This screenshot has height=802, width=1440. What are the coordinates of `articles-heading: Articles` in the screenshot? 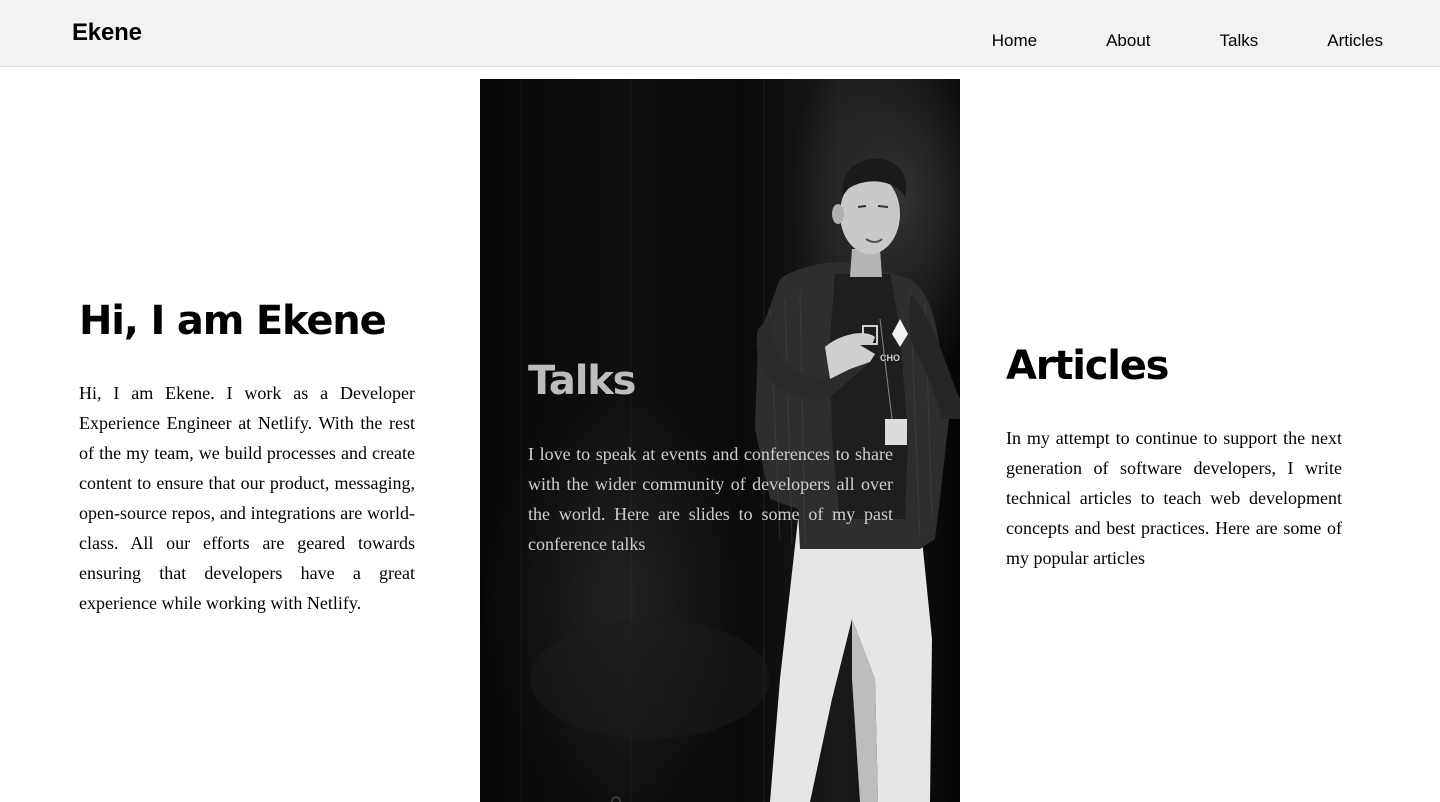 It's located at (1087, 366).